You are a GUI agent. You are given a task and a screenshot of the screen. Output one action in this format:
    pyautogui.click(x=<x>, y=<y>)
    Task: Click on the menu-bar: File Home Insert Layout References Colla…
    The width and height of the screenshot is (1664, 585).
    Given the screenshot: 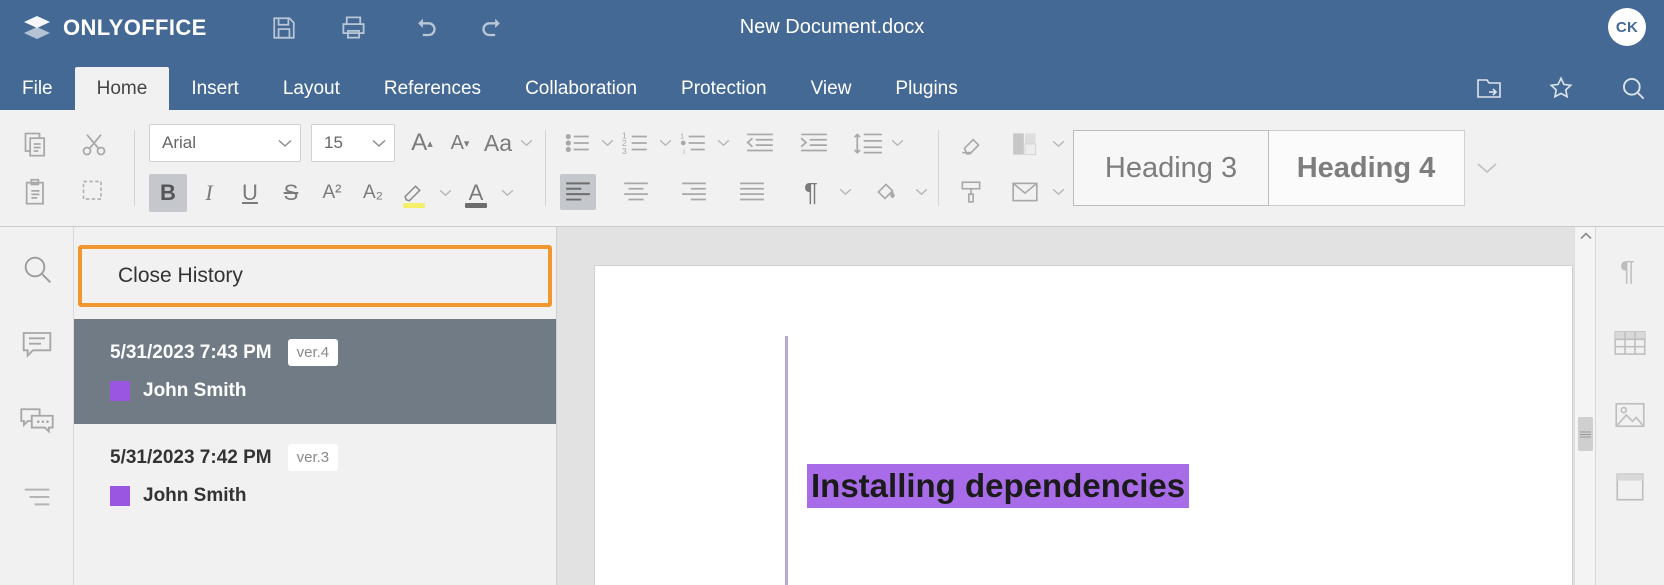 What is the action you would take?
    pyautogui.click(x=832, y=82)
    